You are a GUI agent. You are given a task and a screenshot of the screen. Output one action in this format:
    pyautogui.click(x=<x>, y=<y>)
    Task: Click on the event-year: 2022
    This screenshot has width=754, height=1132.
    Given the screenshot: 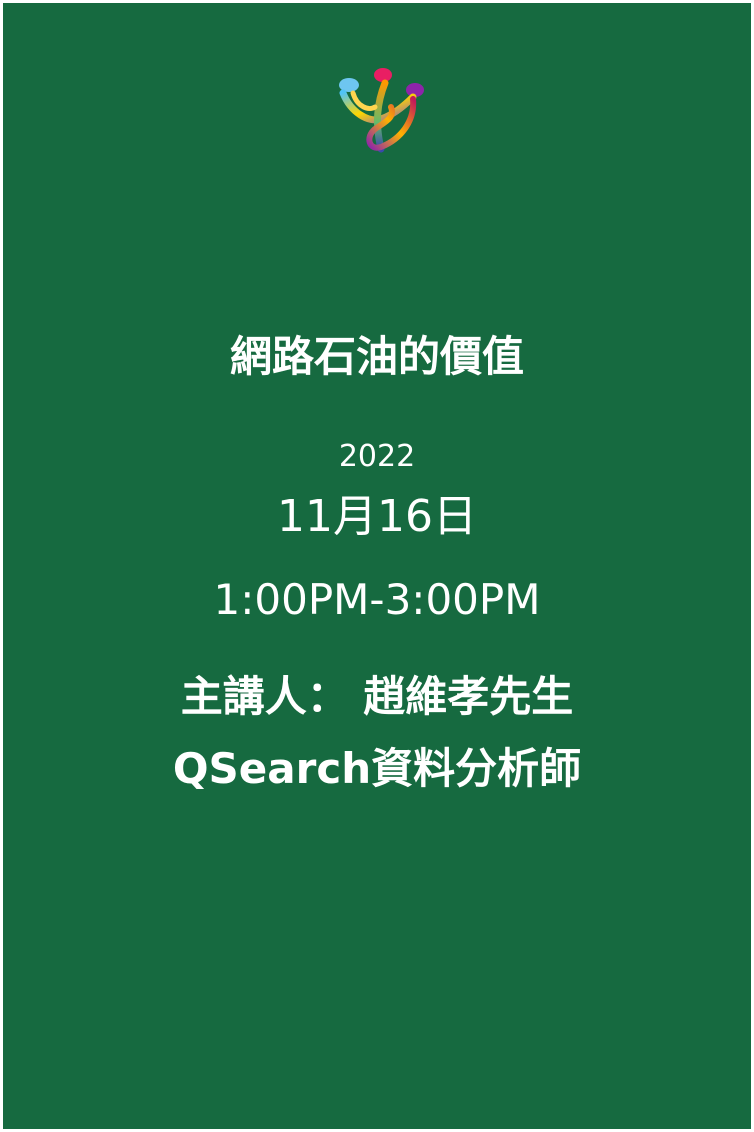 What is the action you would take?
    pyautogui.click(x=377, y=456)
    